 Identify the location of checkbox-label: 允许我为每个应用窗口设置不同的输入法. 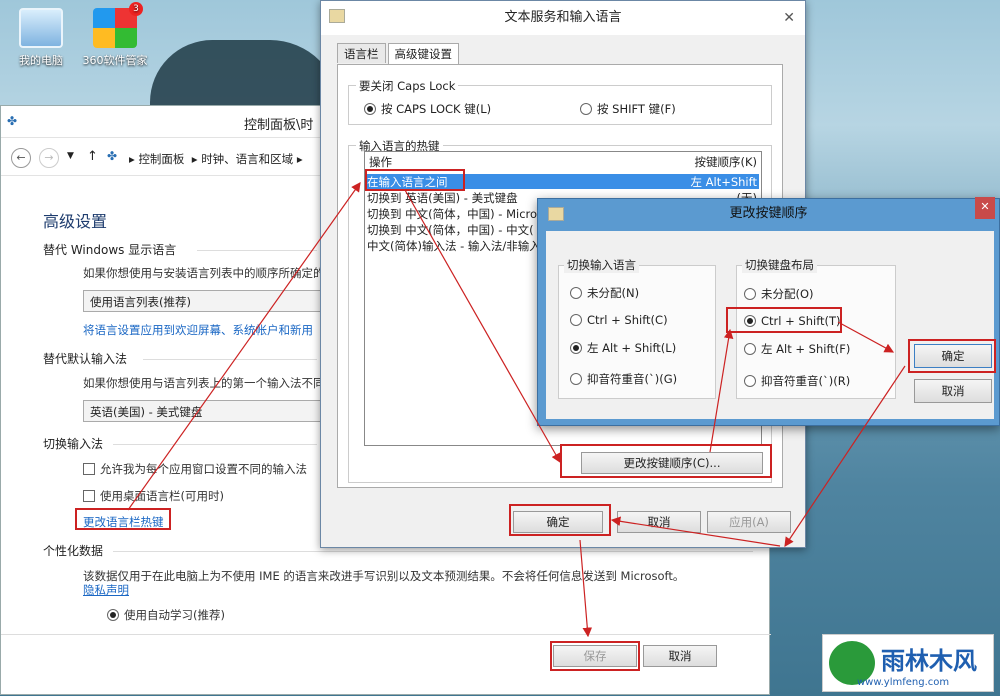
(203, 469).